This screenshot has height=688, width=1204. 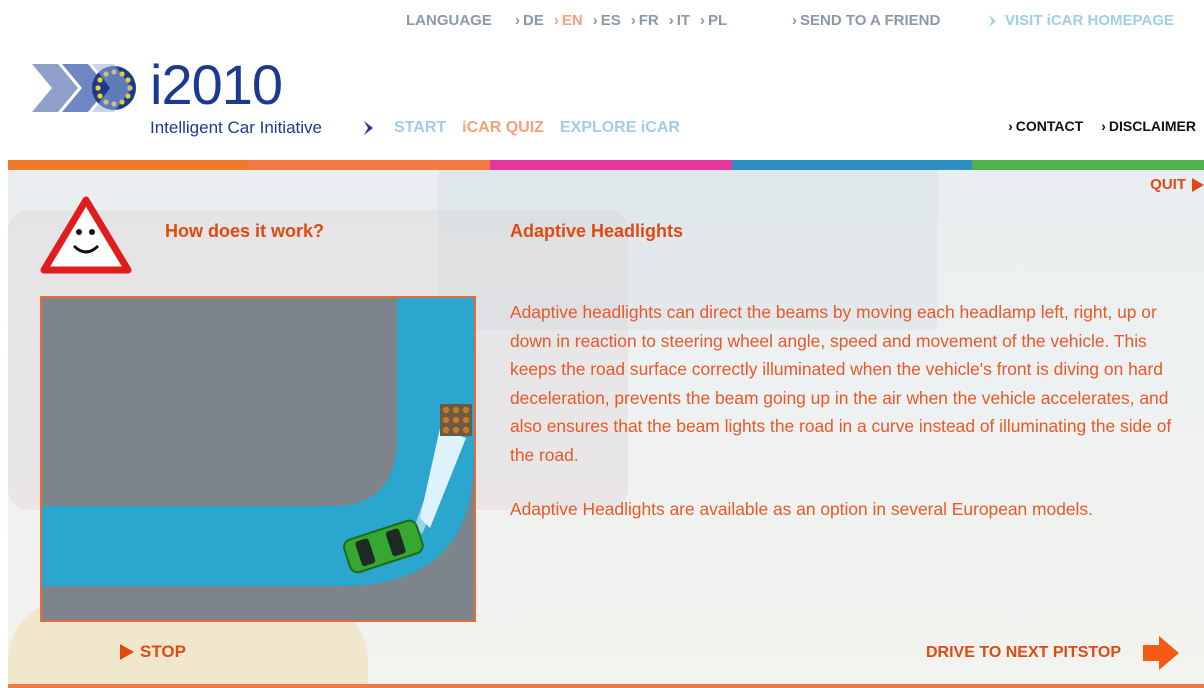 I want to click on contact-link: › CONTACT, so click(x=1045, y=126).